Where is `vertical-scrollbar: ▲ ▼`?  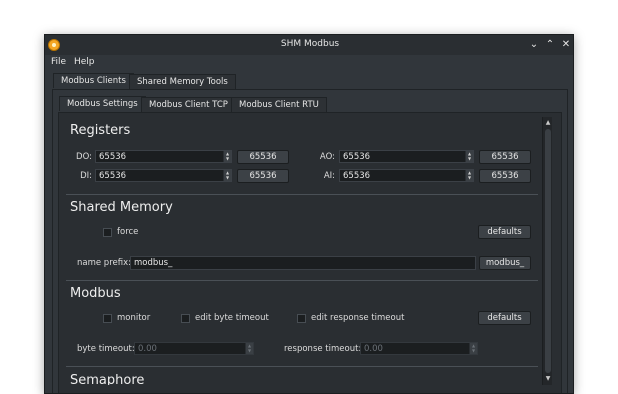
vertical-scrollbar: ▲ ▼ is located at coordinates (547, 251).